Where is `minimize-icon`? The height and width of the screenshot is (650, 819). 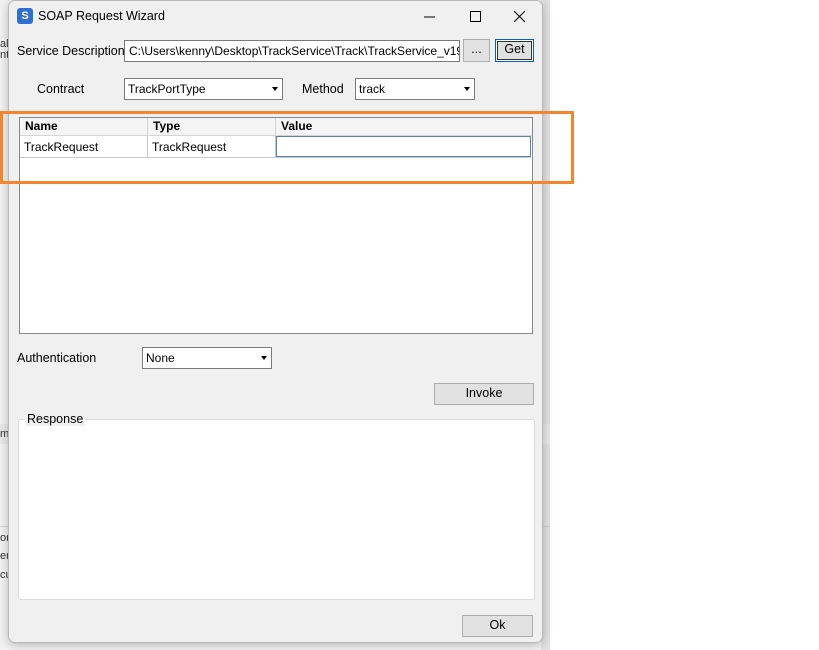 minimize-icon is located at coordinates (429, 17).